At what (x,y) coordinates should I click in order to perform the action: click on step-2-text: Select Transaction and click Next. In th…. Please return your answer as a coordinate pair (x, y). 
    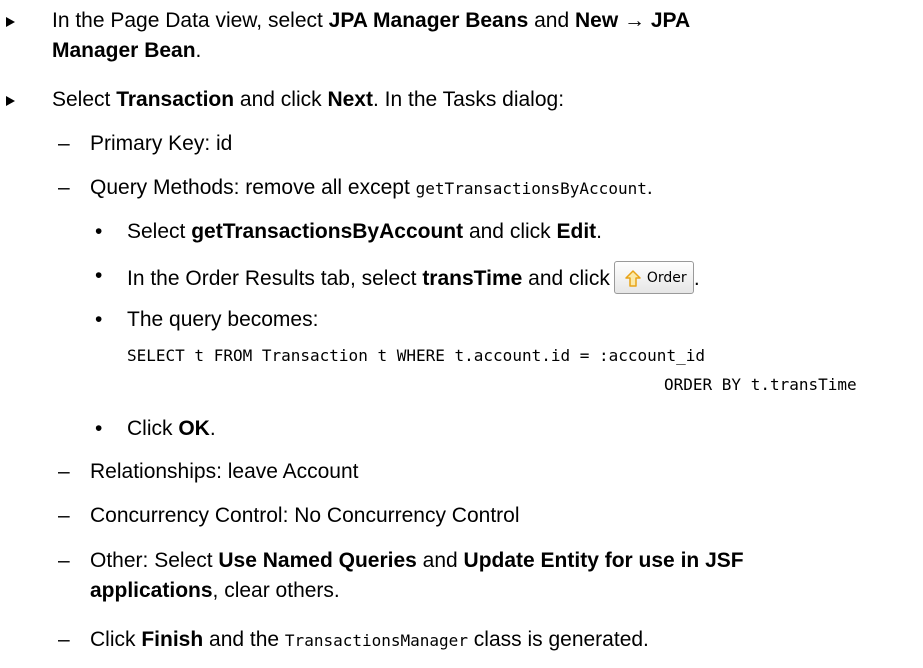
    Looking at the image, I should click on (308, 100).